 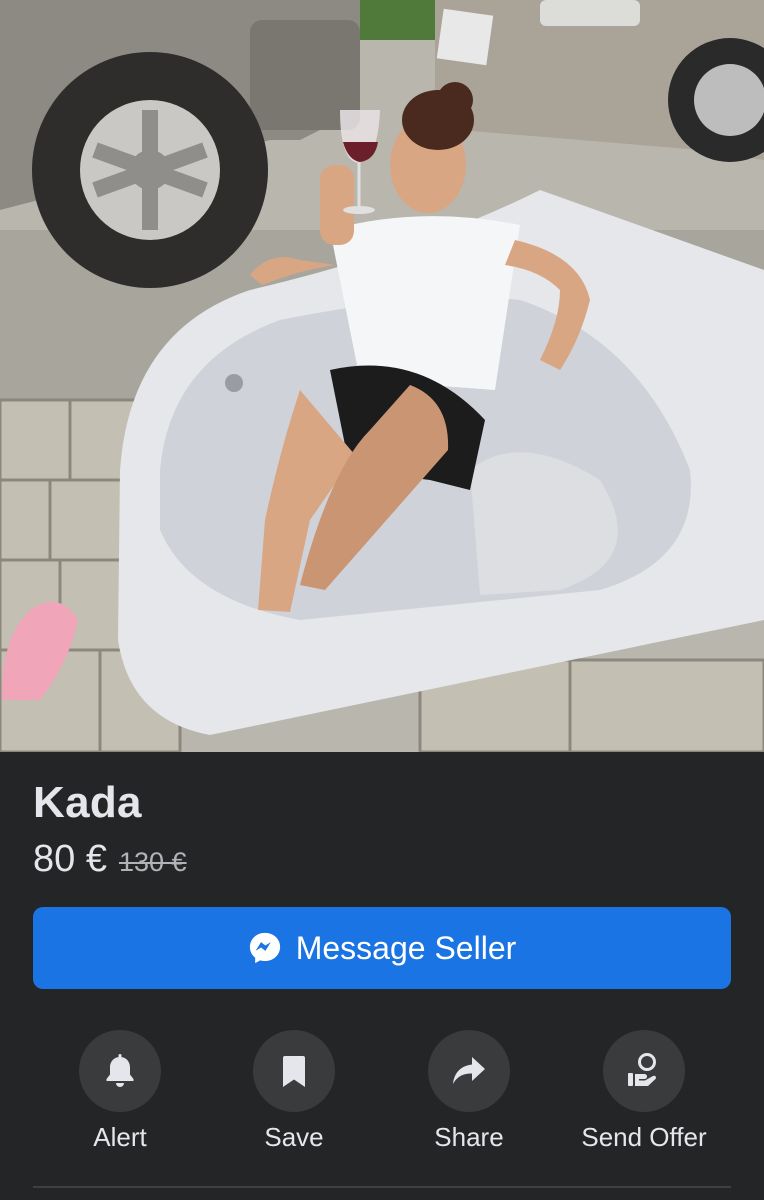 I want to click on divider, so click(x=382, y=1187).